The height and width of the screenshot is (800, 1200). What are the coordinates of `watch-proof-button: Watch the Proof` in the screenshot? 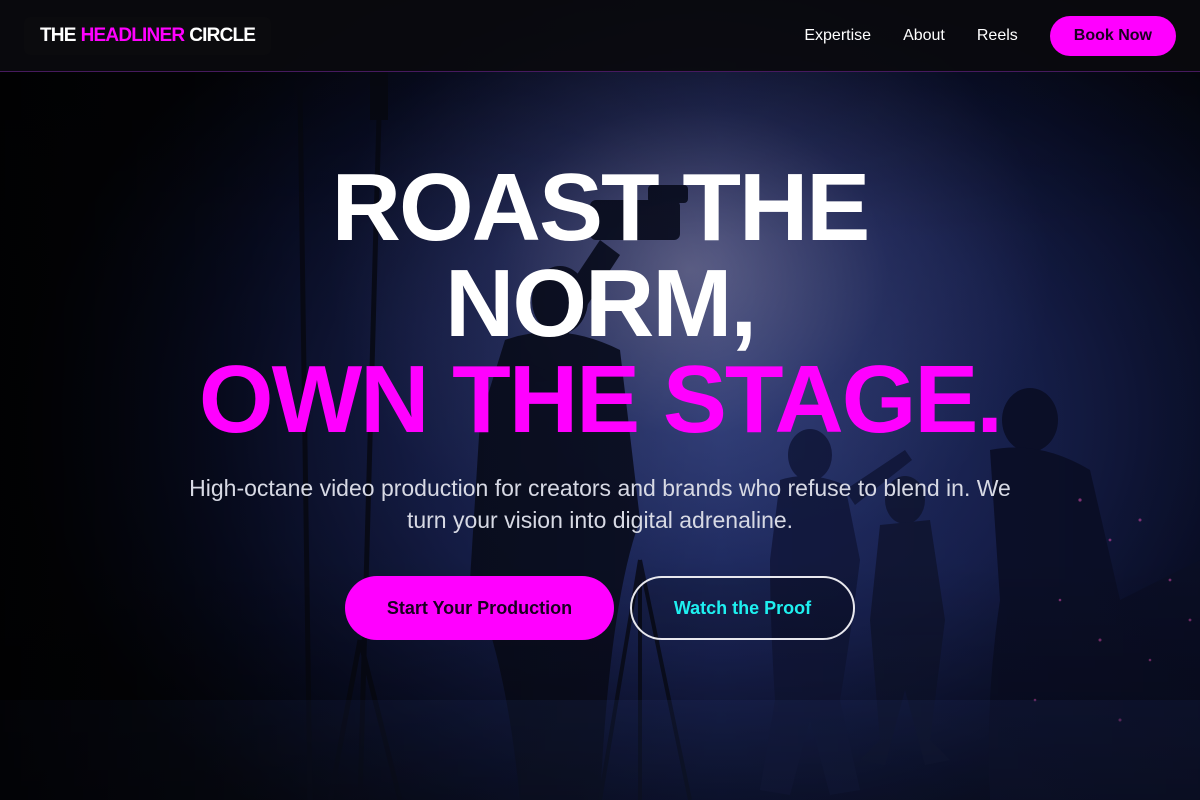 It's located at (742, 608).